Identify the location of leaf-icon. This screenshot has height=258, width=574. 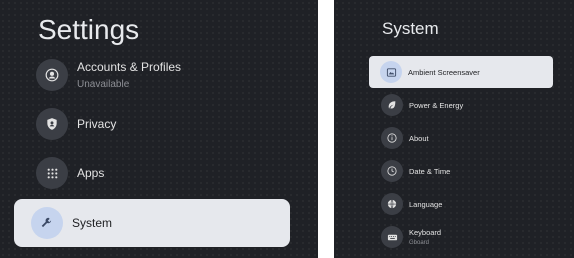
(392, 105).